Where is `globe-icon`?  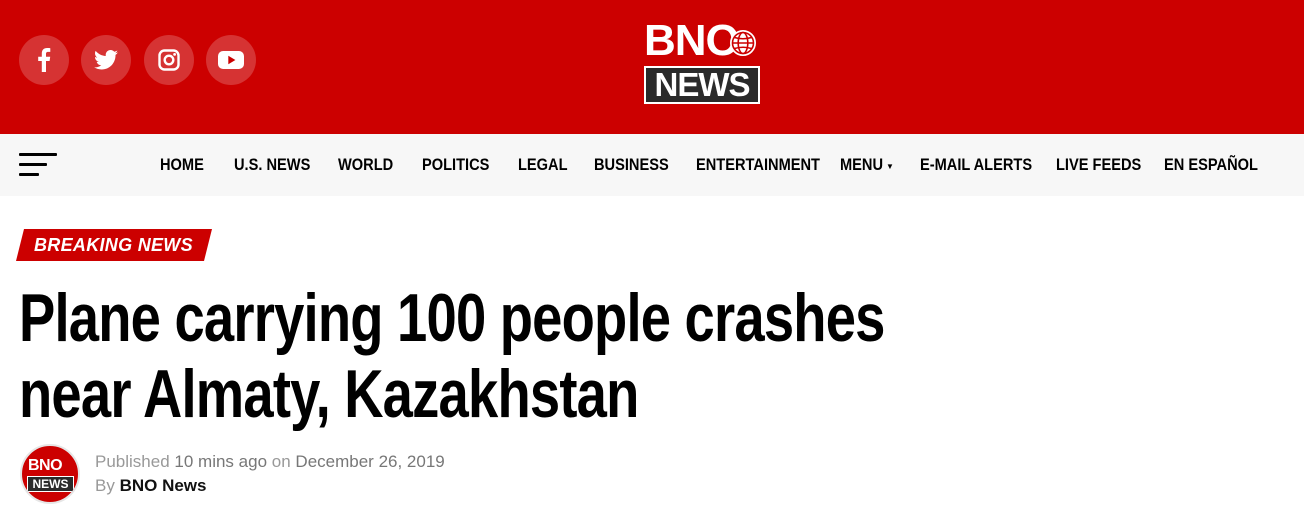
globe-icon is located at coordinates (743, 45).